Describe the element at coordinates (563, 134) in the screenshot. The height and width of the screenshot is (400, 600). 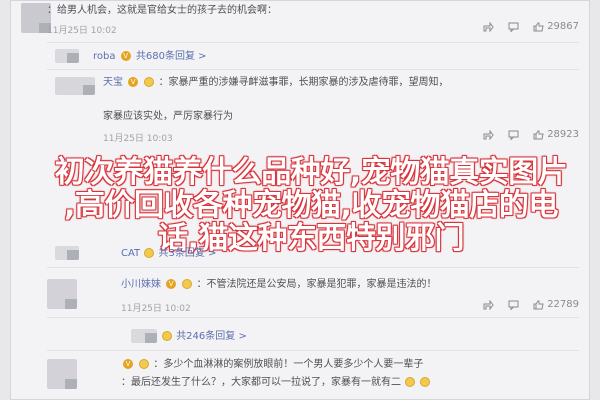
I see `like-count: 28923` at that location.